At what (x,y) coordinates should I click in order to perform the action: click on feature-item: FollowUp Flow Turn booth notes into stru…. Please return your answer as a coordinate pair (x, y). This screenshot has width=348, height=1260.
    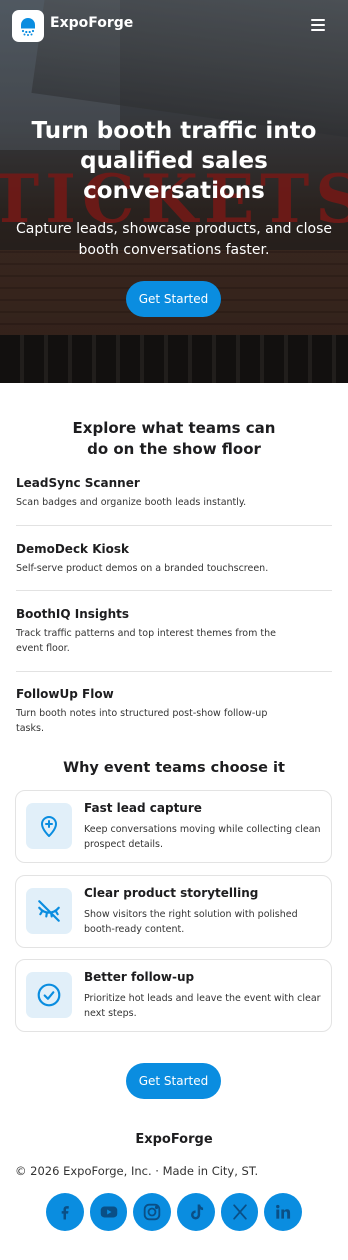
    Looking at the image, I should click on (174, 711).